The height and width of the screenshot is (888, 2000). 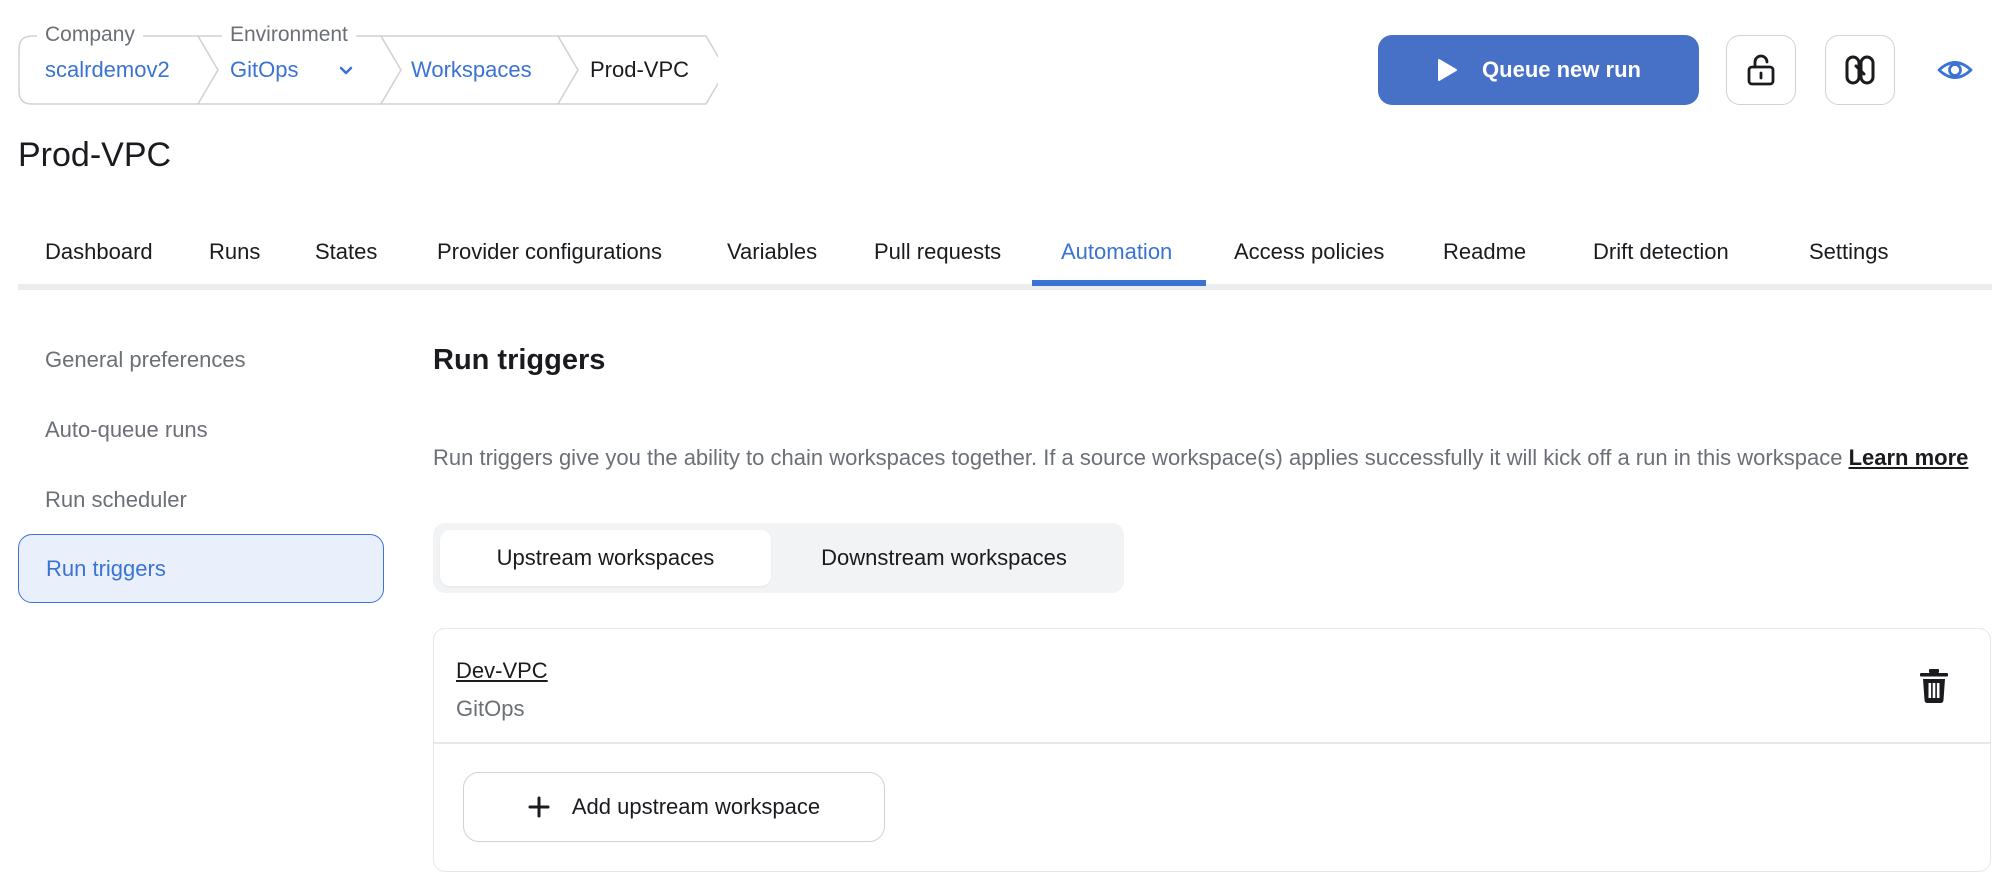 What do you see at coordinates (1849, 252) in the screenshot?
I see `tab-settings: Settings` at bounding box center [1849, 252].